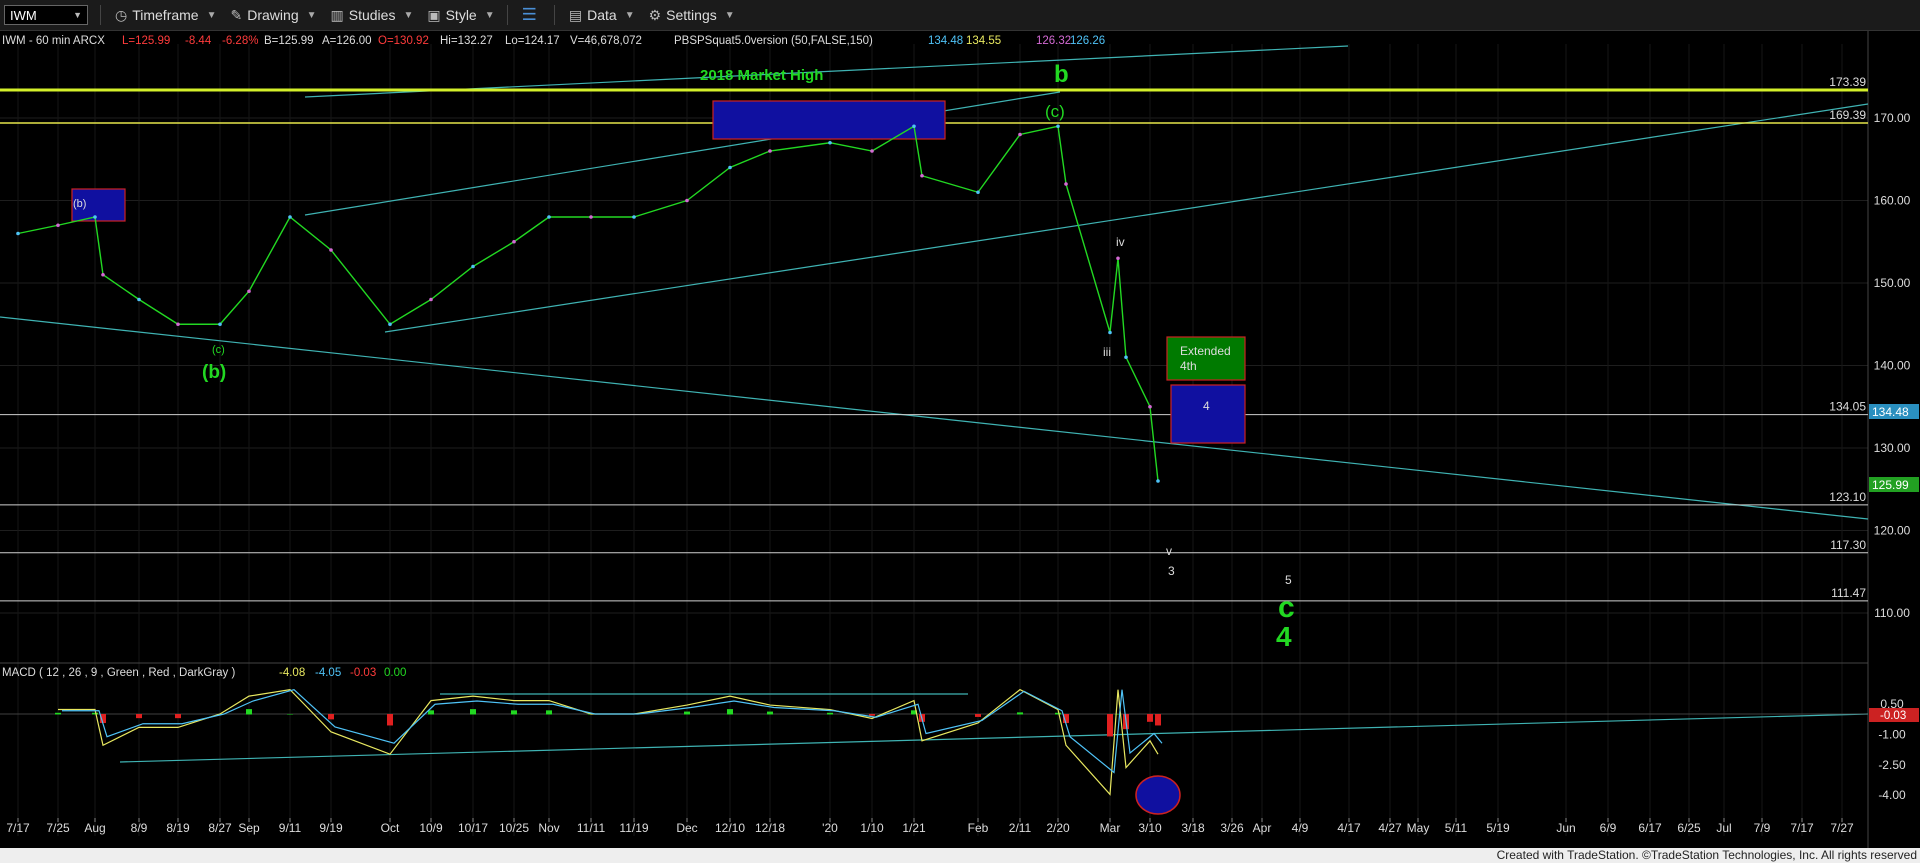  Describe the element at coordinates (292, 673) in the screenshot. I see `macd-value-1: -4.08` at that location.